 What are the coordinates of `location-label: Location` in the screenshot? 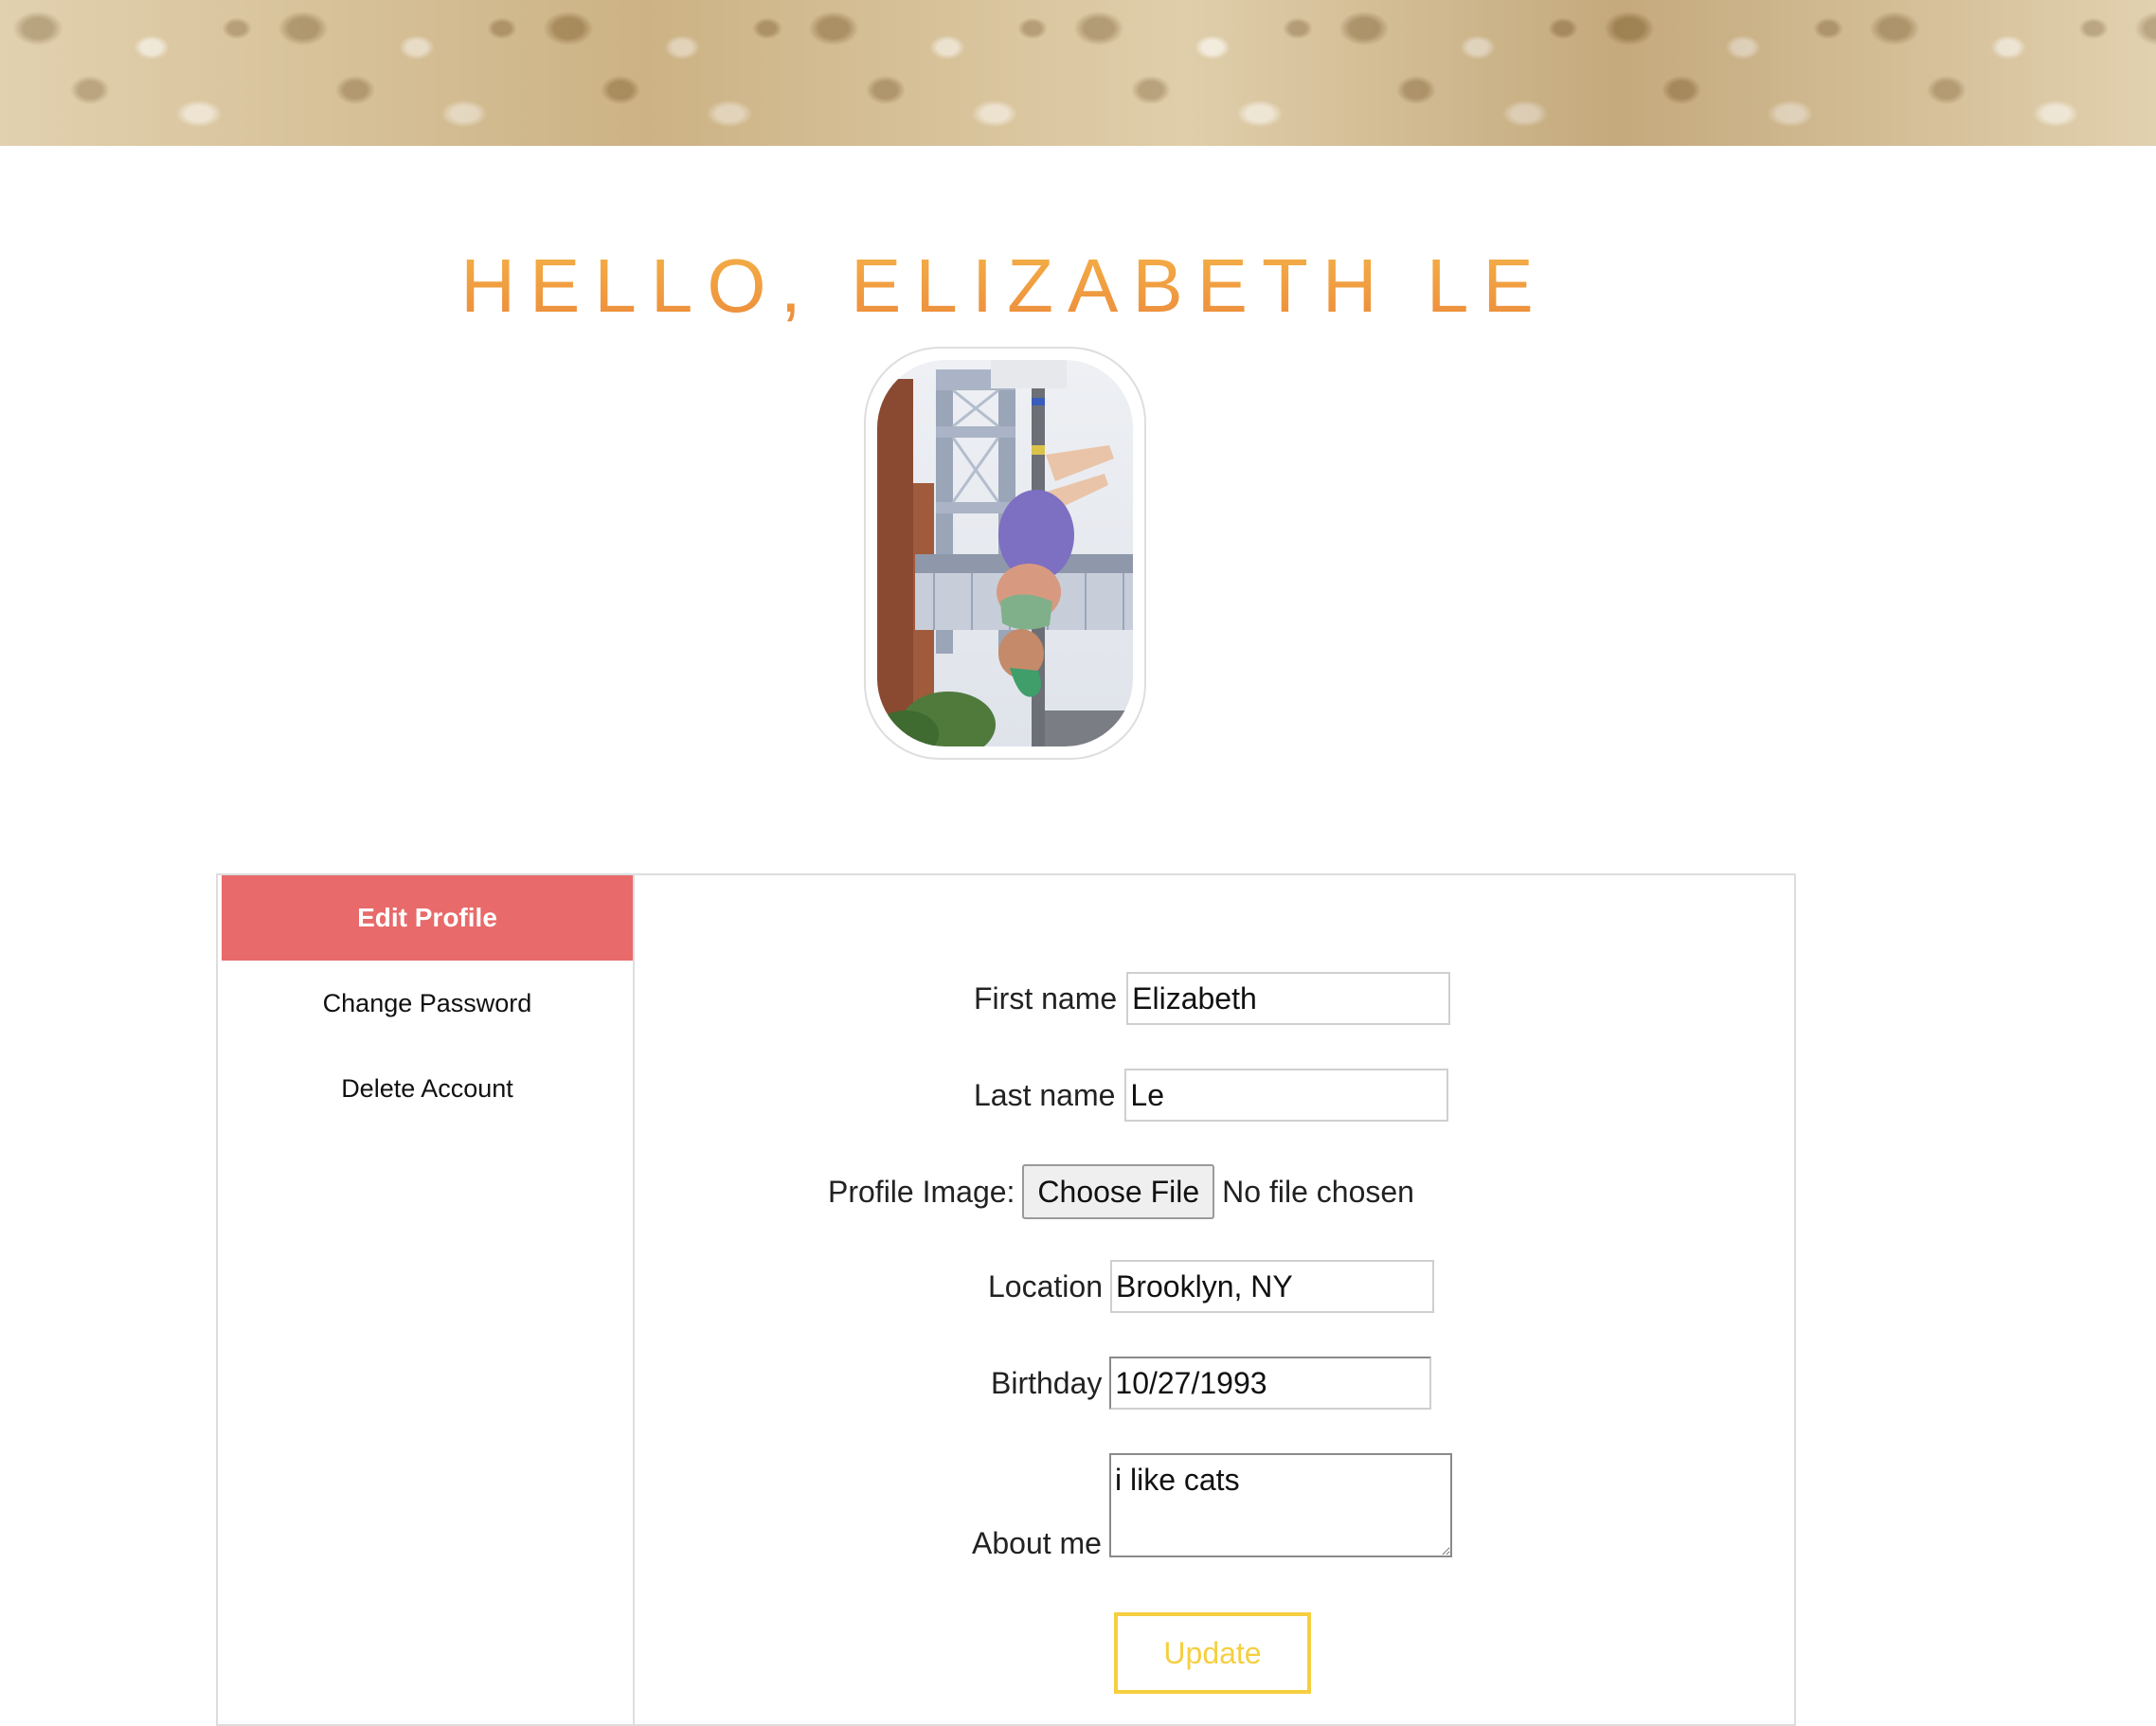 It's located at (1045, 1285).